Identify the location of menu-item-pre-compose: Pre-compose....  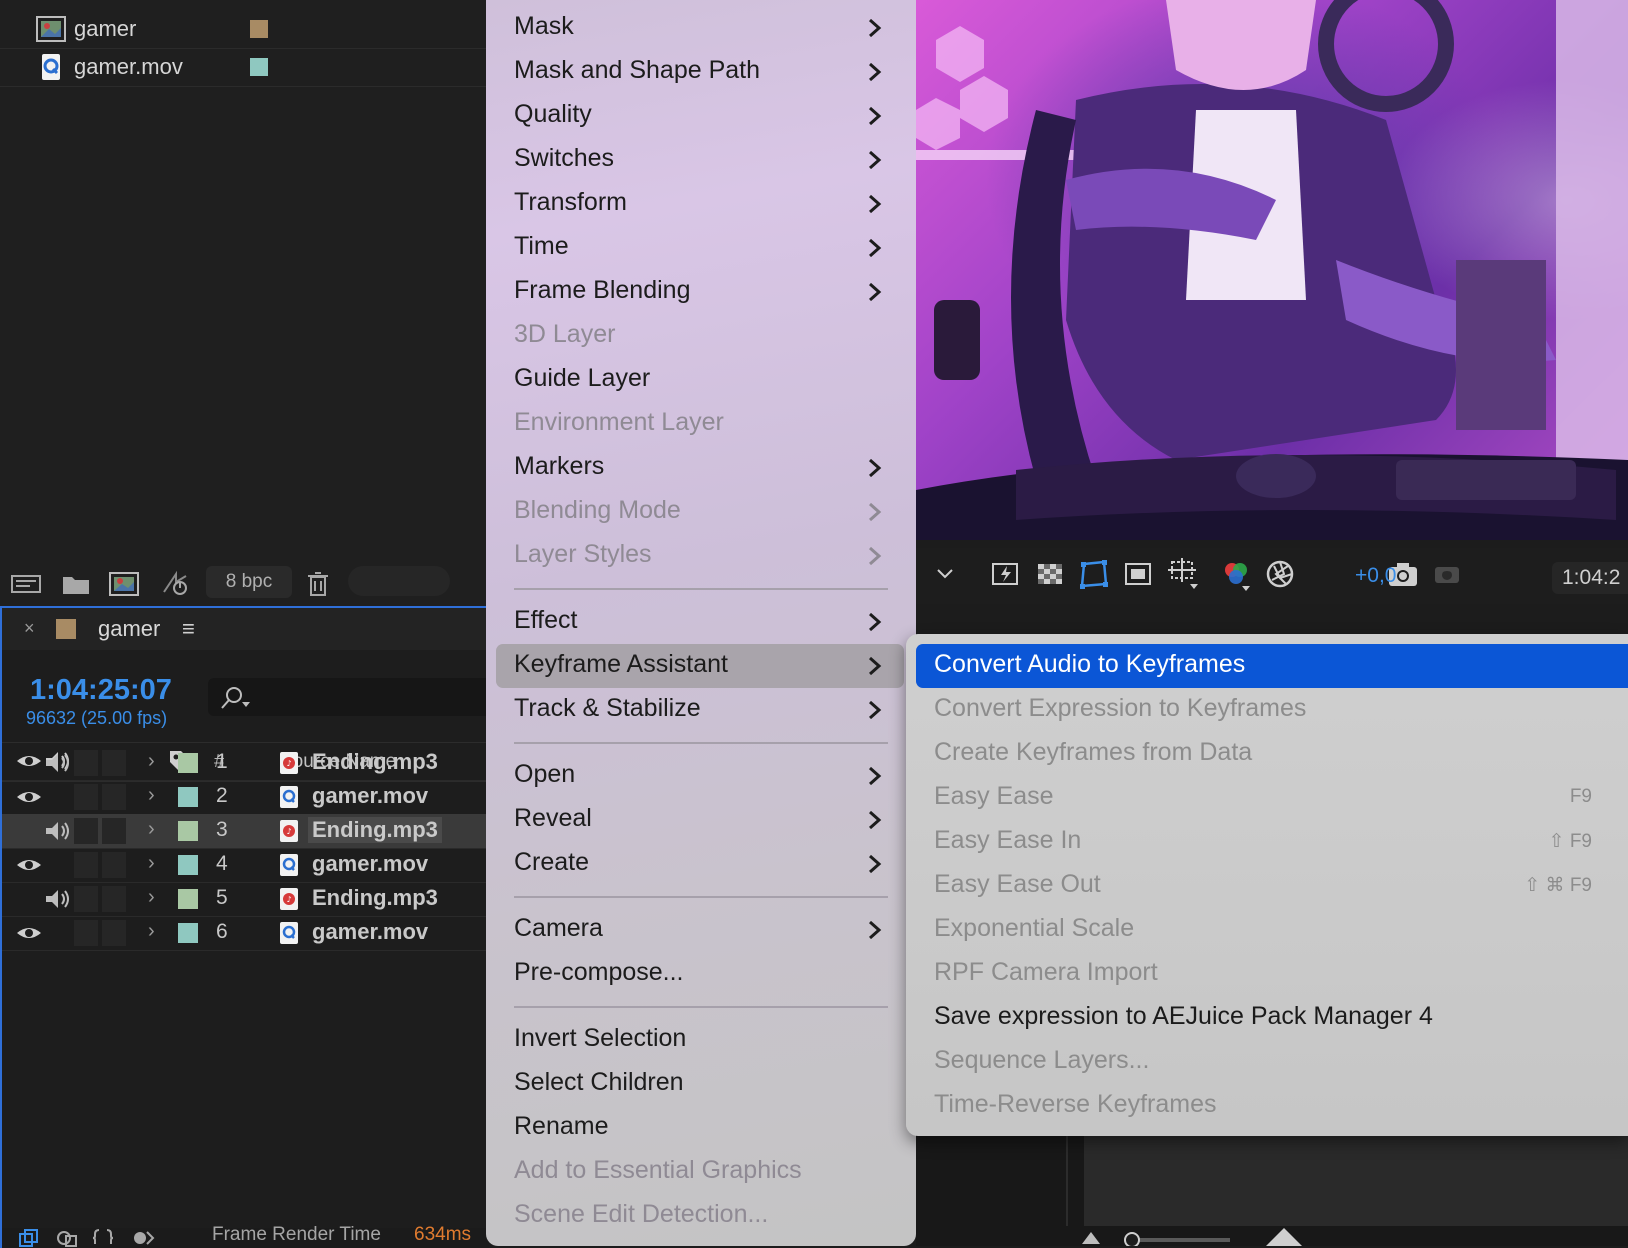
(701, 974).